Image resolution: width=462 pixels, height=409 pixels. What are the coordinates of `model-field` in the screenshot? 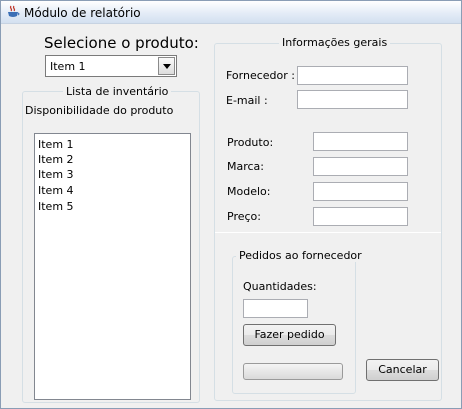 It's located at (360, 191).